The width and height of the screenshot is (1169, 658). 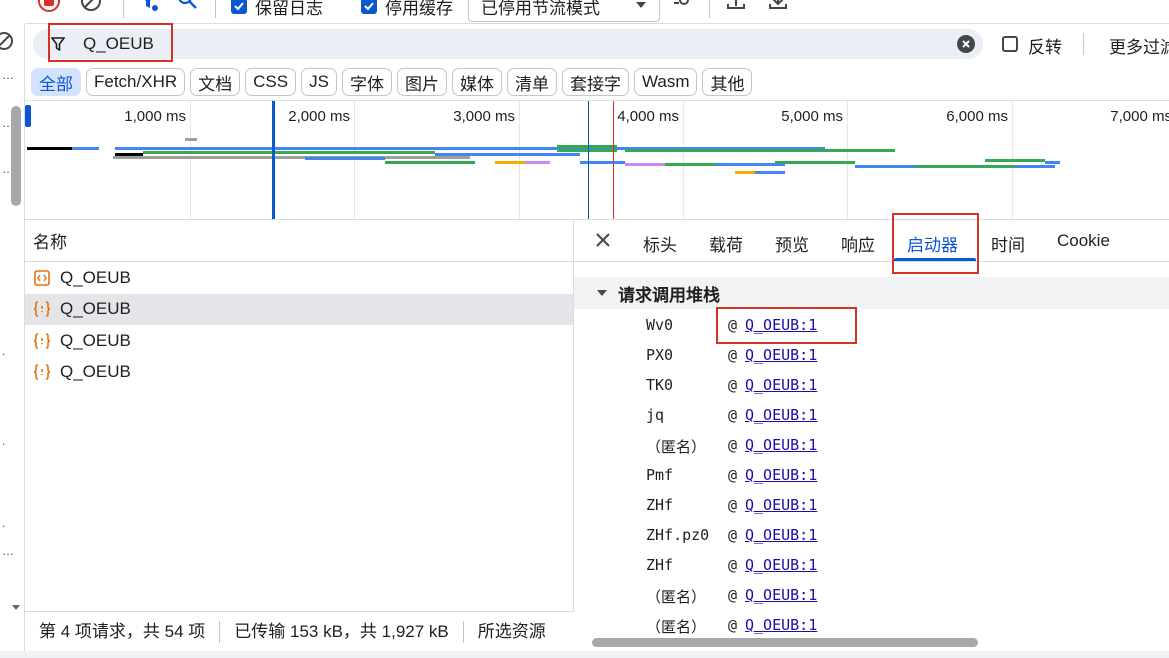 I want to click on horizontal-scrollbar-thumb, so click(x=785, y=642).